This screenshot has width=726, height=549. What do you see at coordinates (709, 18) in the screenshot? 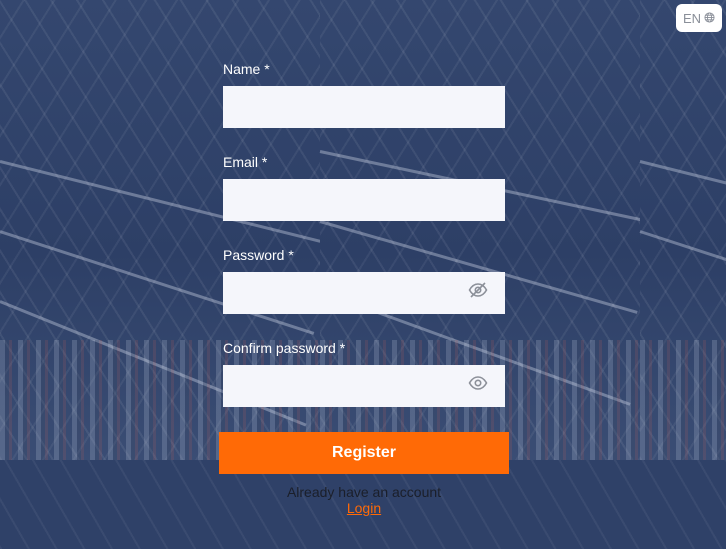
I see `globe-icon` at bounding box center [709, 18].